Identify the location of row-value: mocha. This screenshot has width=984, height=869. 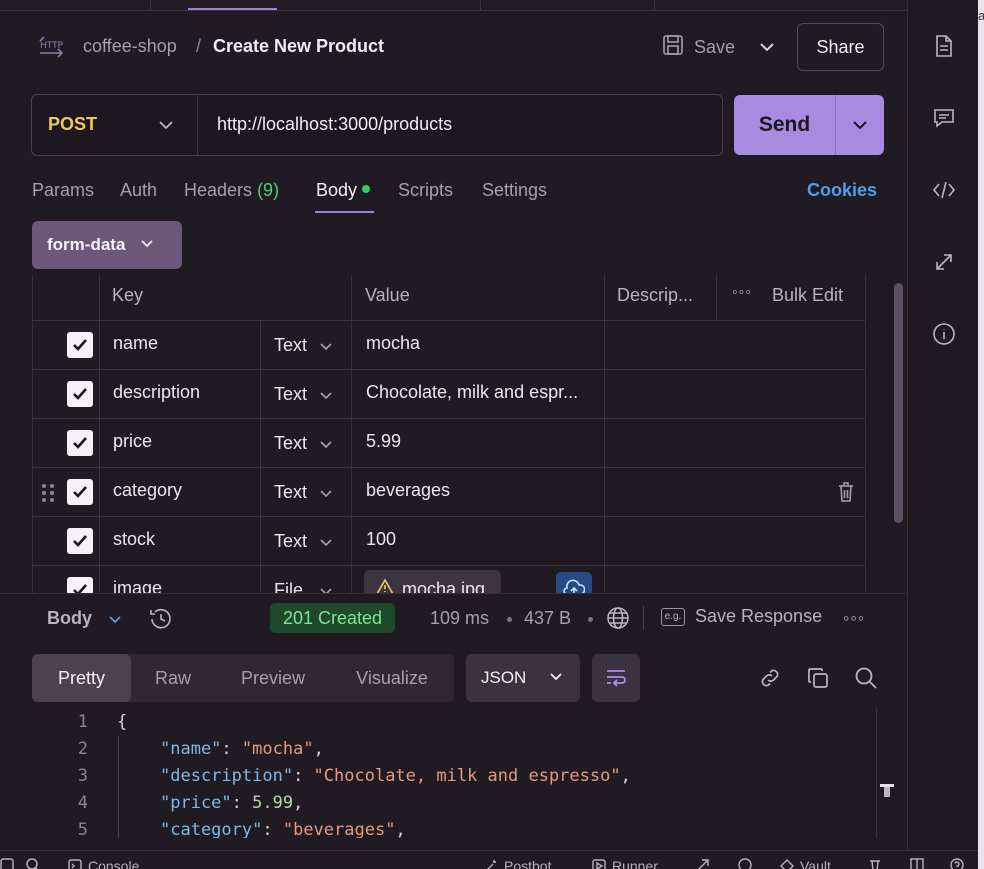
(393, 343).